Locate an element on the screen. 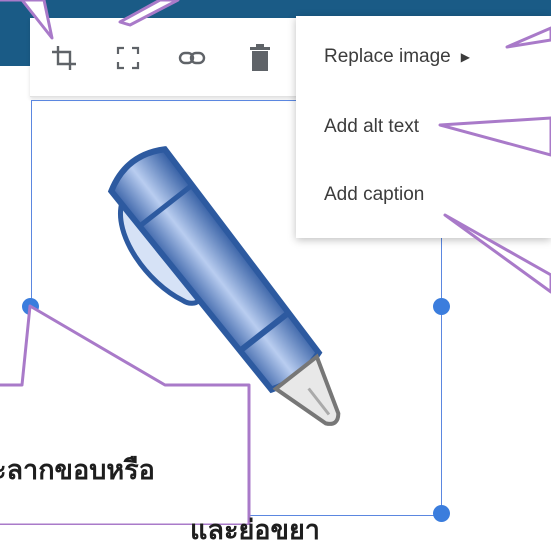  delete-button is located at coordinates (260, 58).